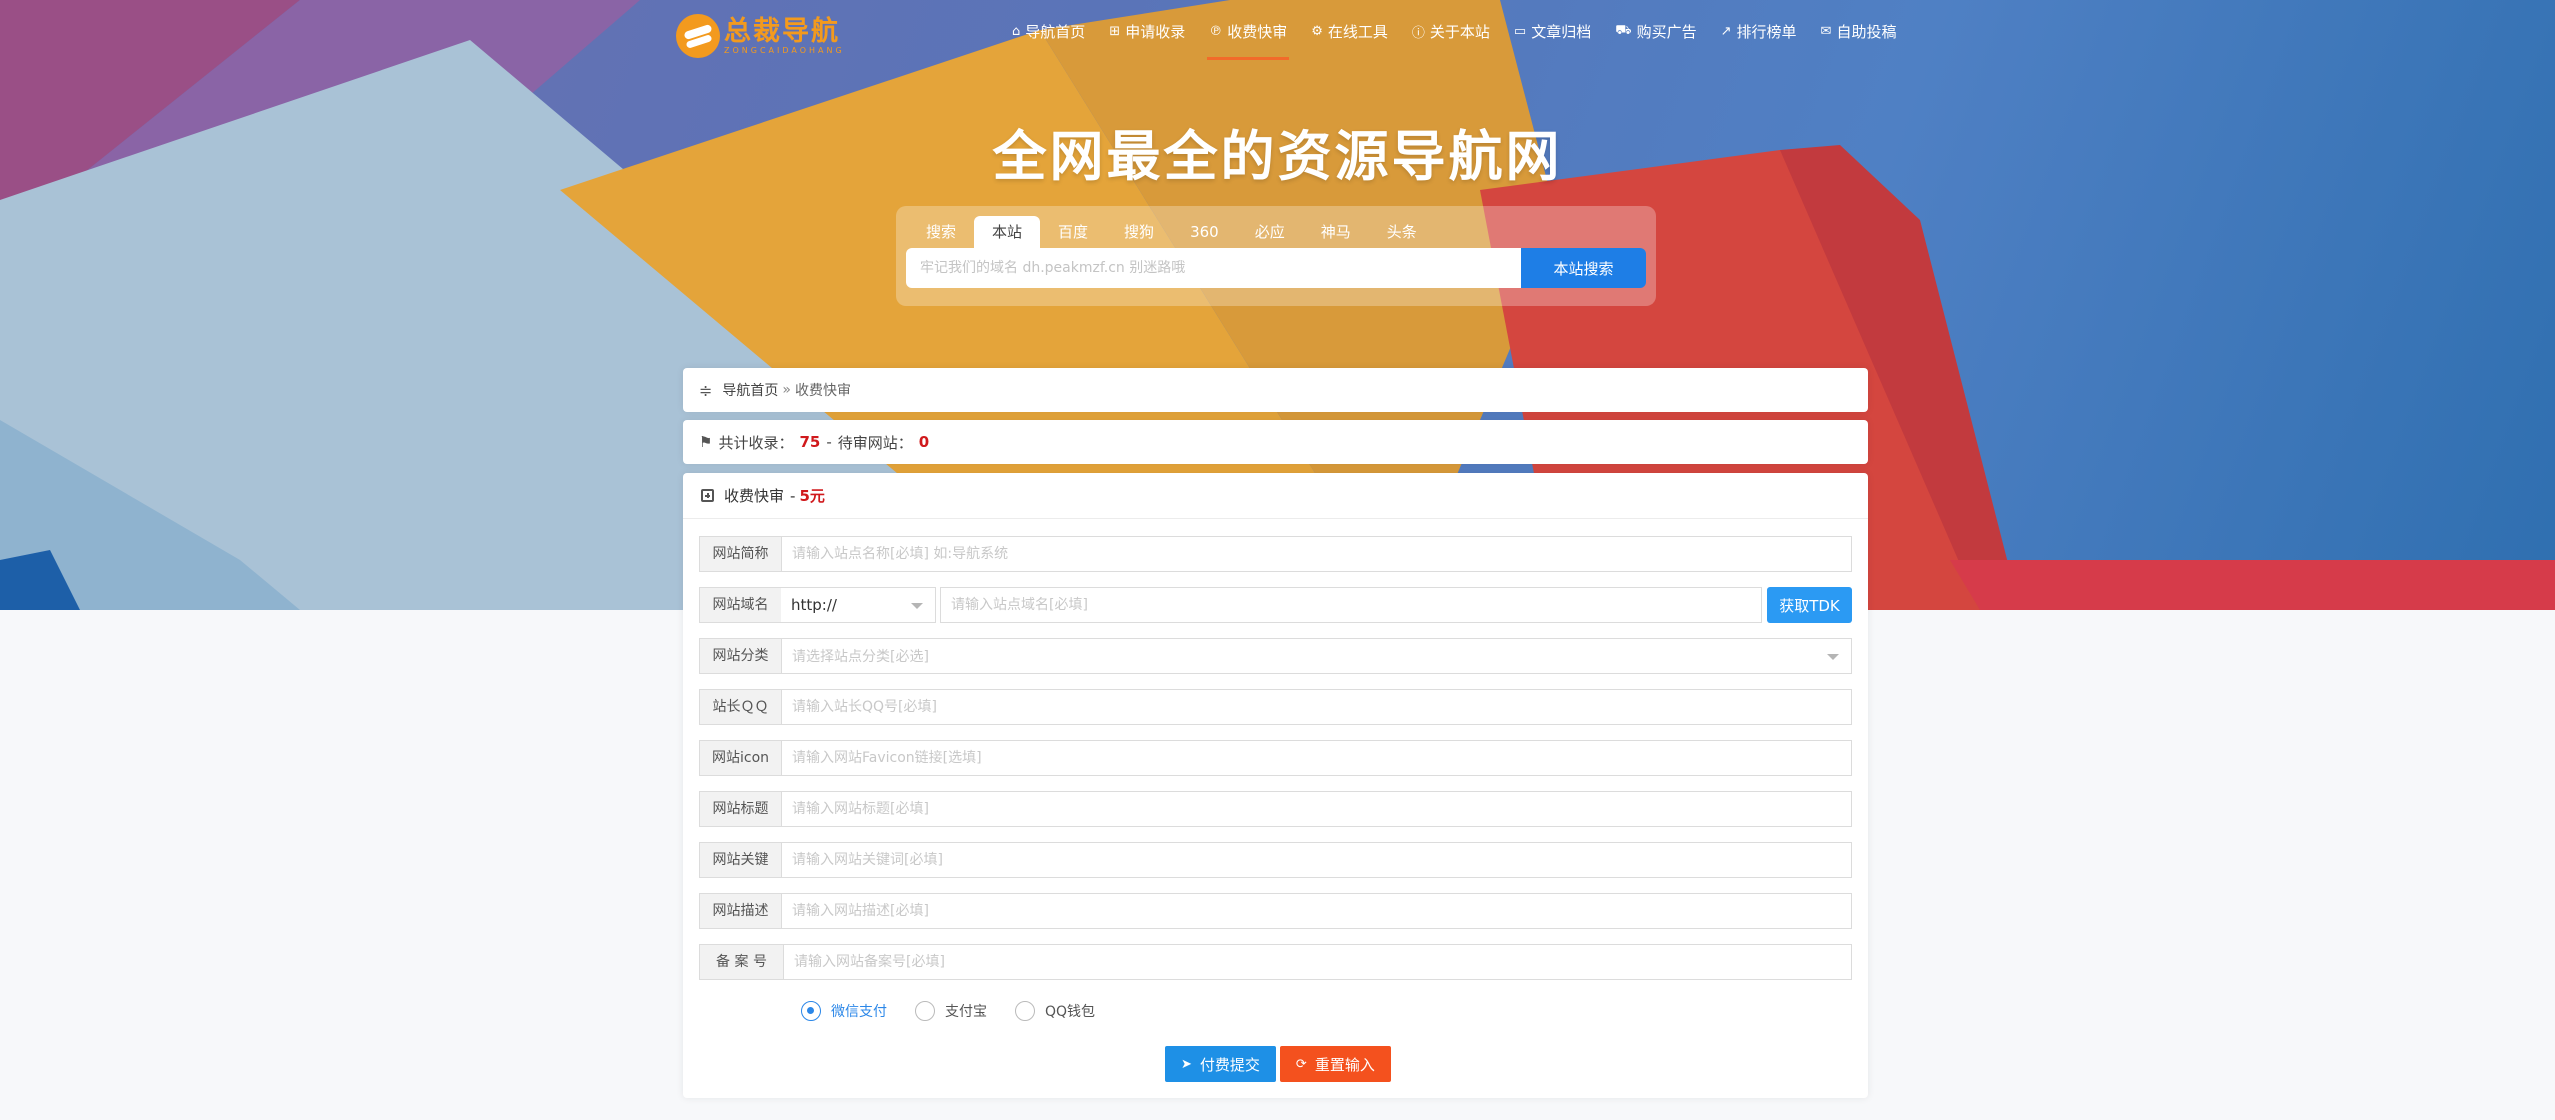 Image resolution: width=2555 pixels, height=1120 pixels. Describe the element at coordinates (1859, 31) in the screenshot. I see `nav-item-submit: ✉ 自助投稿` at that location.